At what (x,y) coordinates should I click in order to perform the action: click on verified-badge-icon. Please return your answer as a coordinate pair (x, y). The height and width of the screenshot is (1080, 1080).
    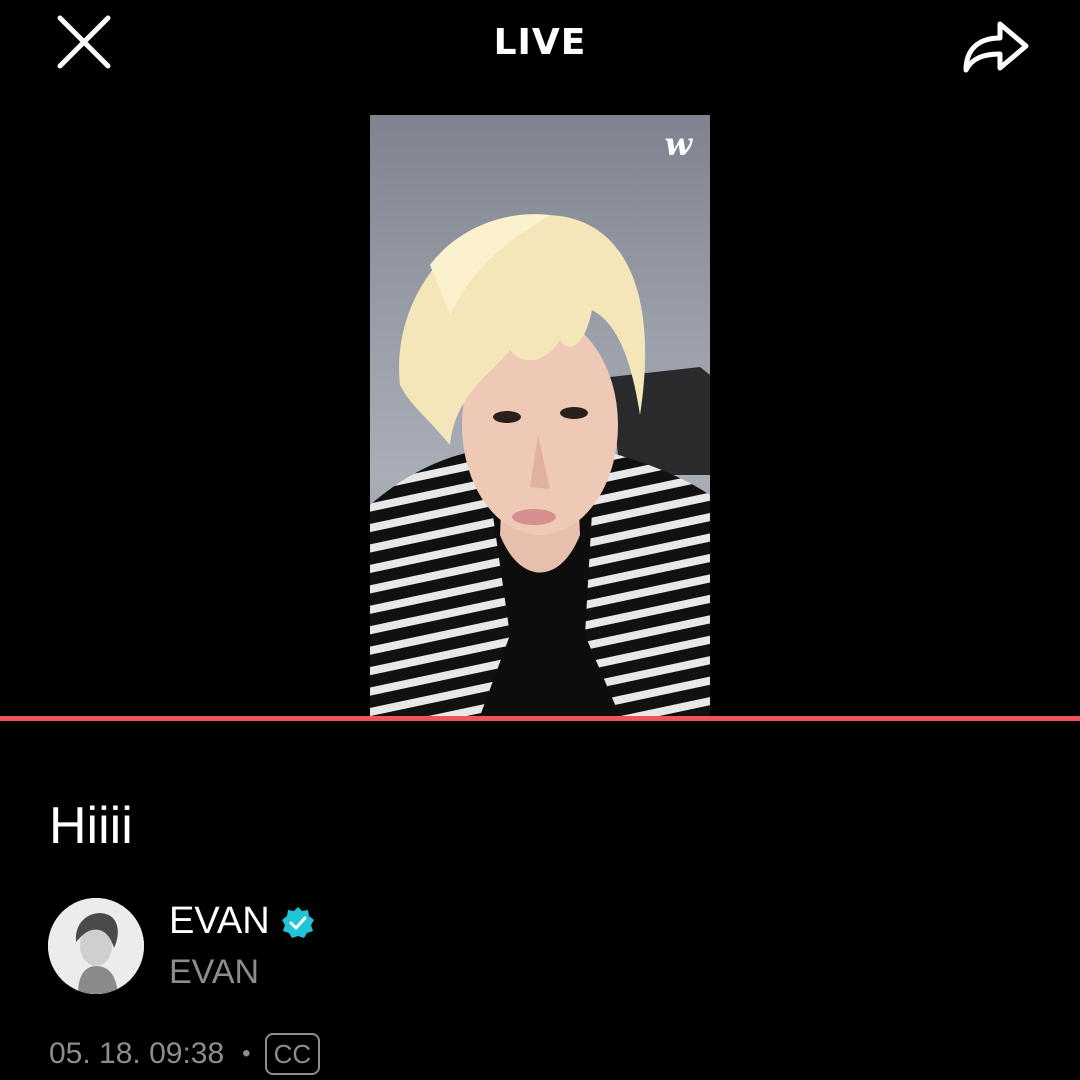
    Looking at the image, I should click on (298, 923).